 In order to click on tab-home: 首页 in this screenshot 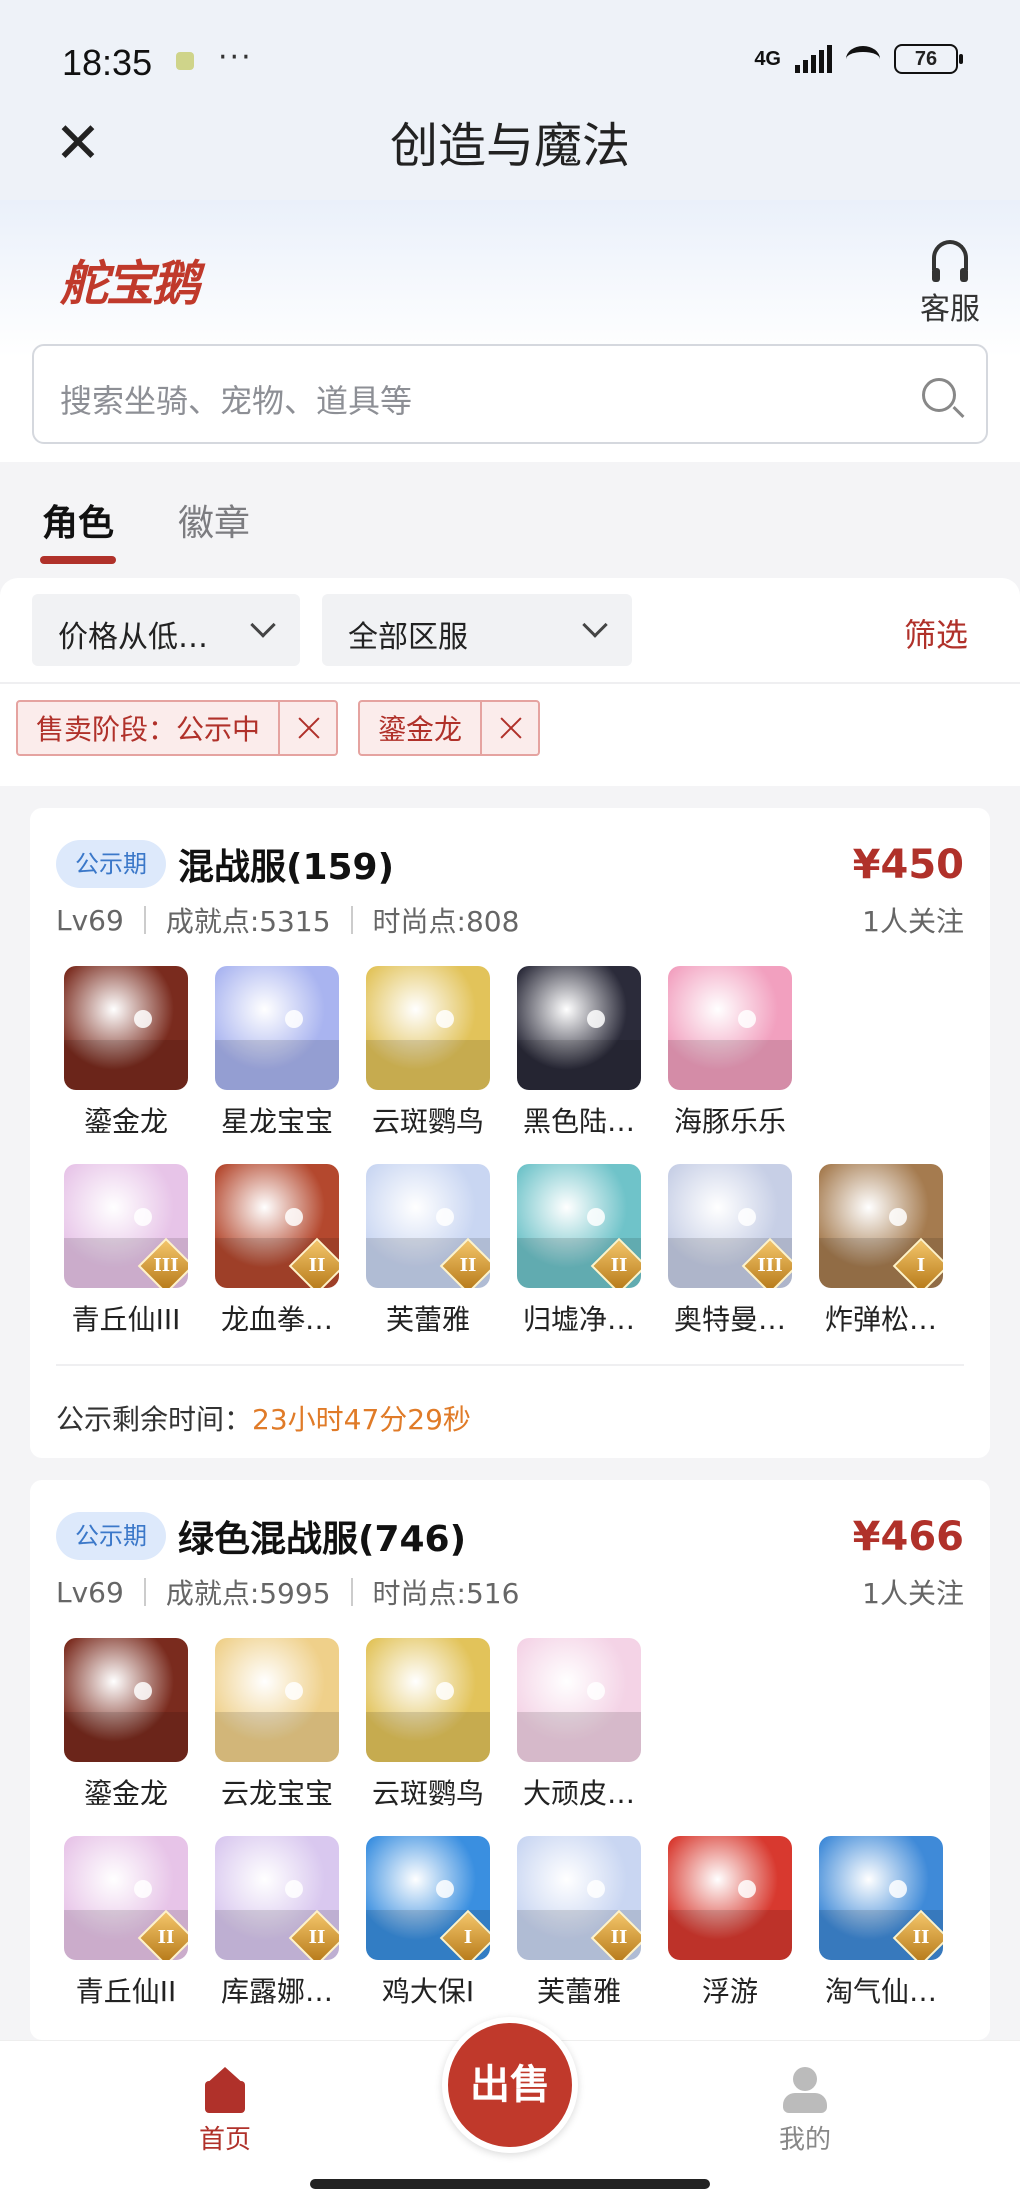, I will do `click(225, 2111)`.